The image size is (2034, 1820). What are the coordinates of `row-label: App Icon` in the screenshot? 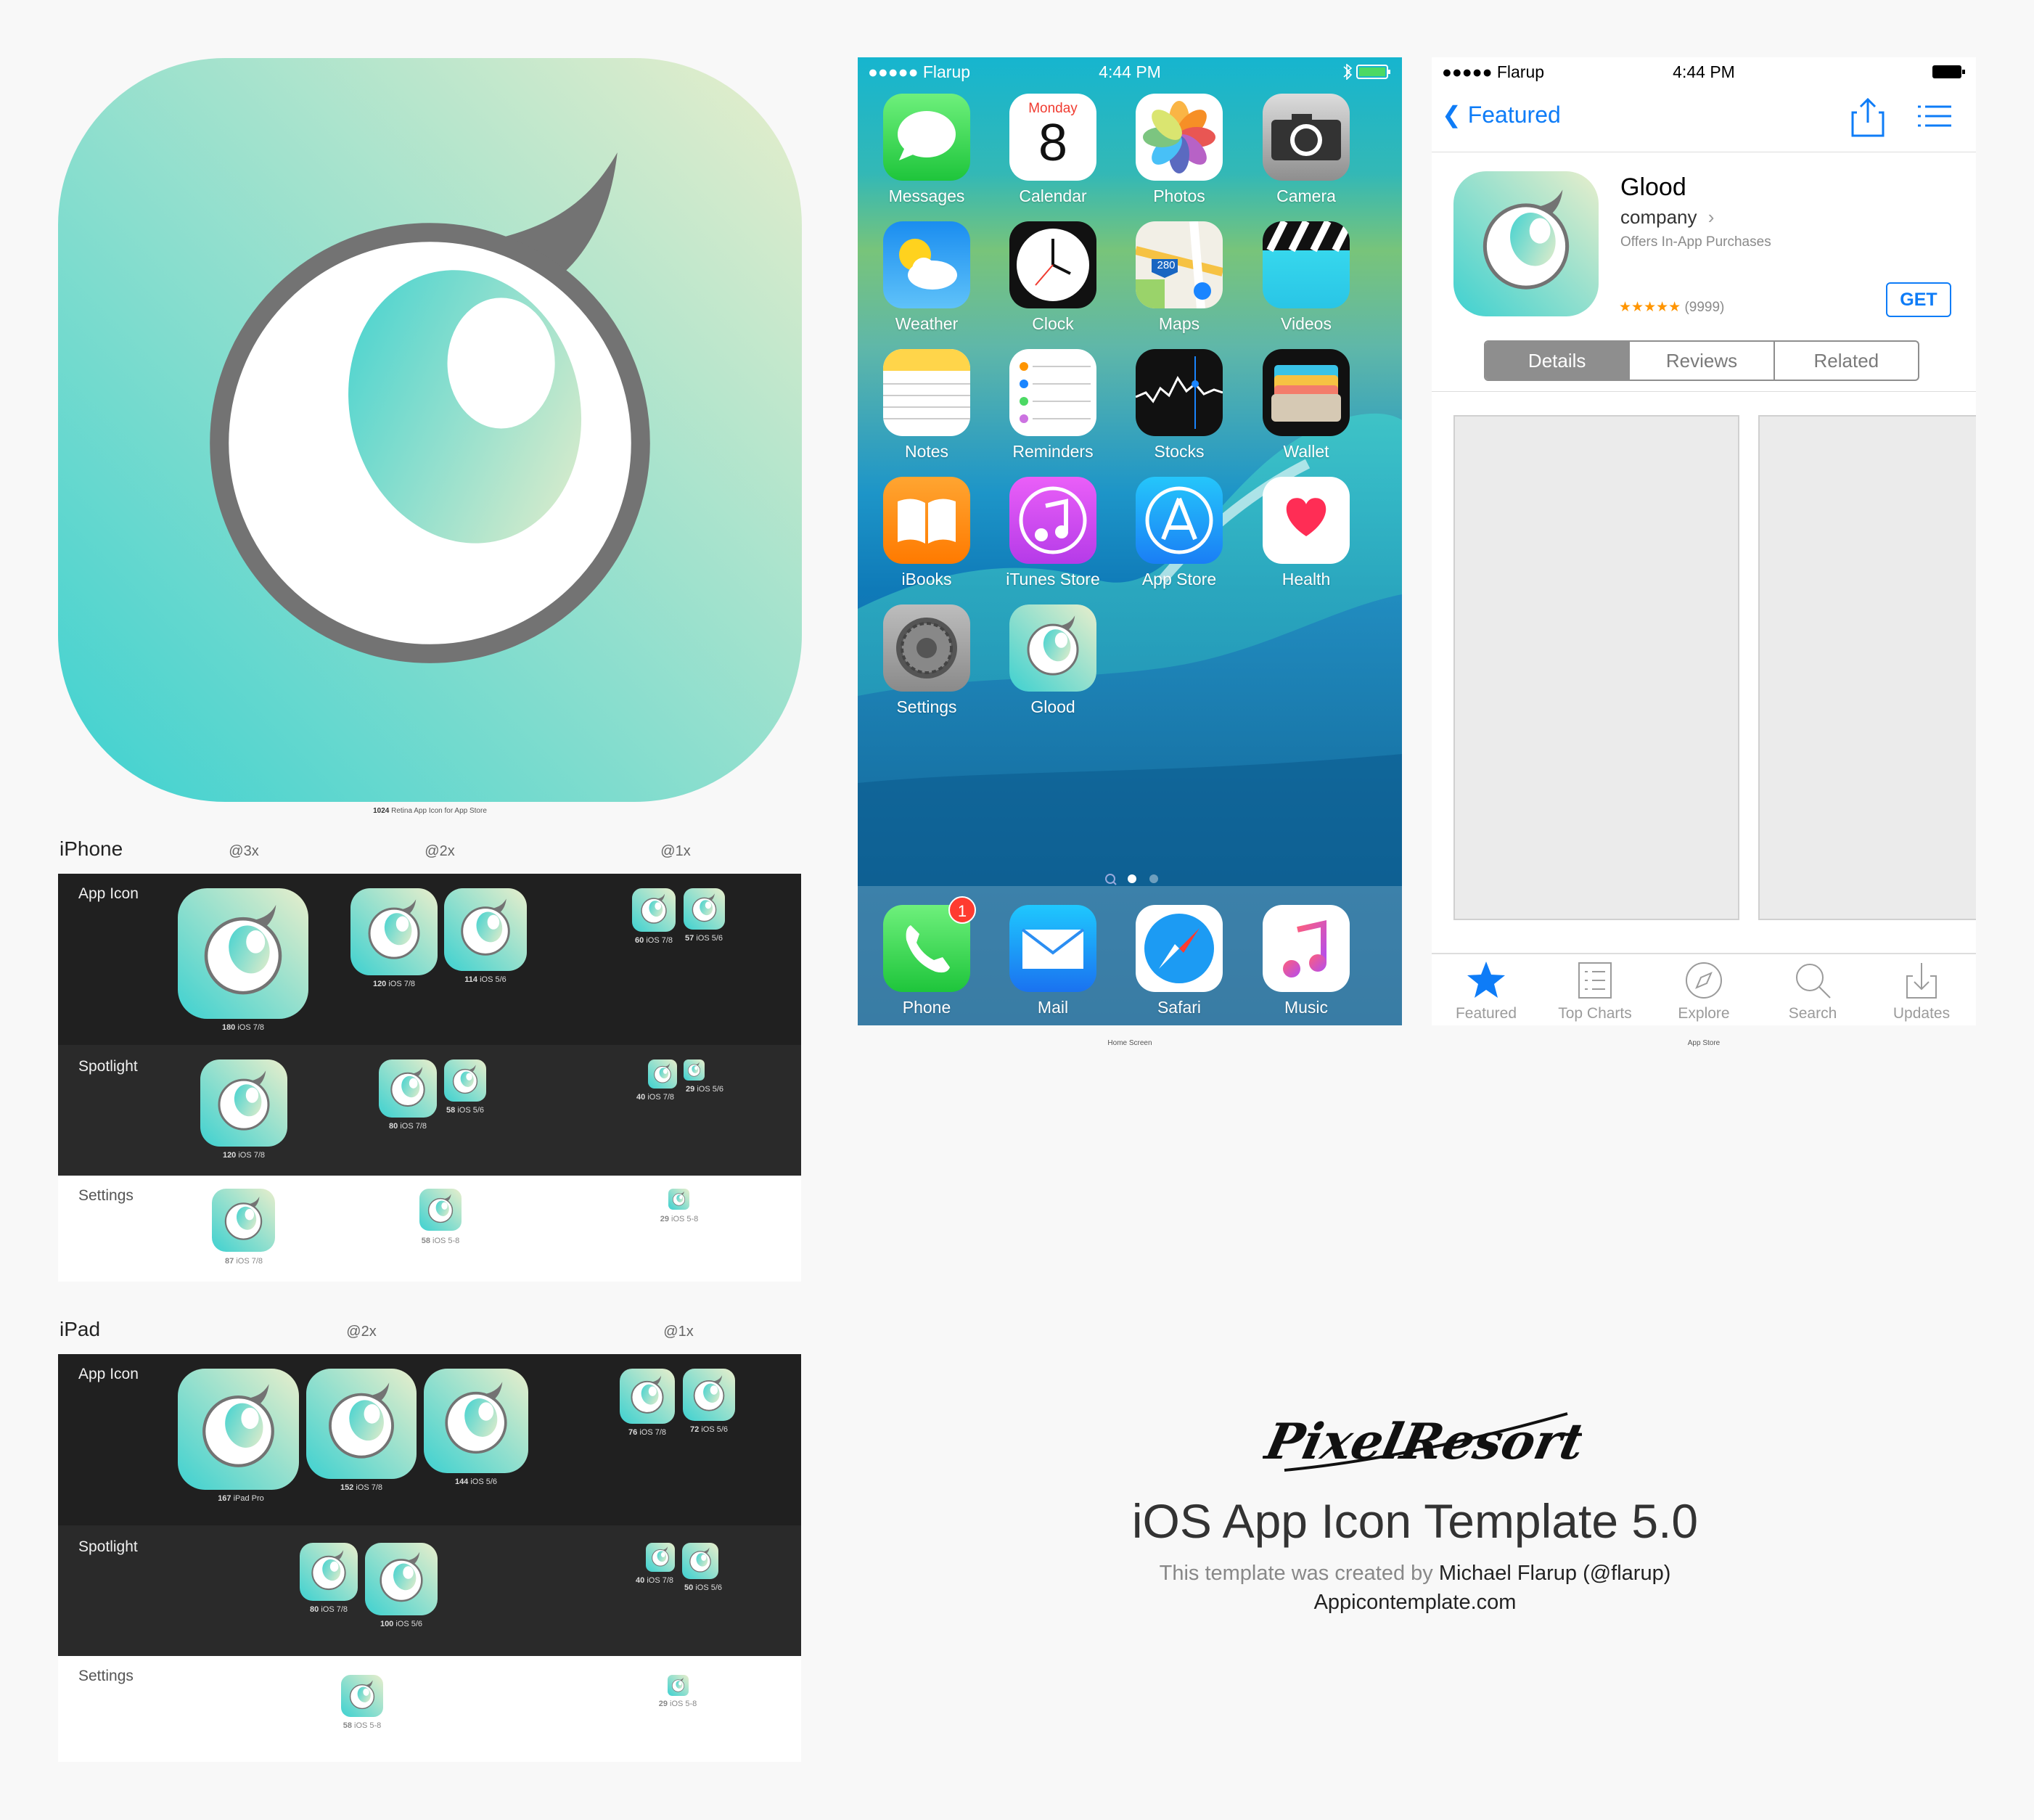 It's located at (108, 1374).